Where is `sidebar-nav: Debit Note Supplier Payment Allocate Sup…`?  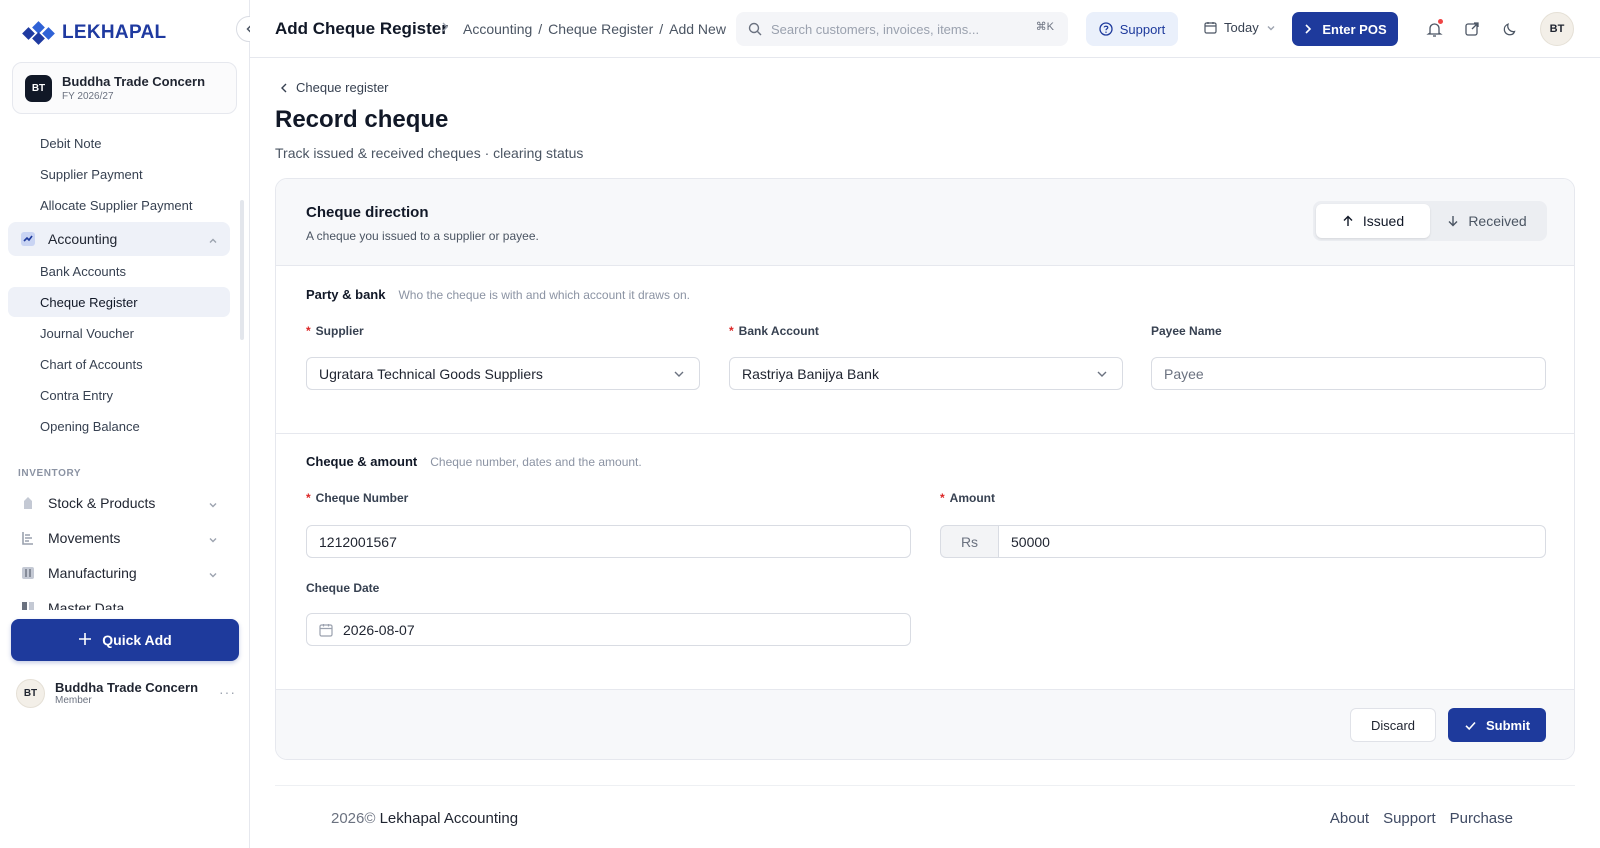
sidebar-nav: Debit Note Supplier Payment Allocate Sup… is located at coordinates (118, 369).